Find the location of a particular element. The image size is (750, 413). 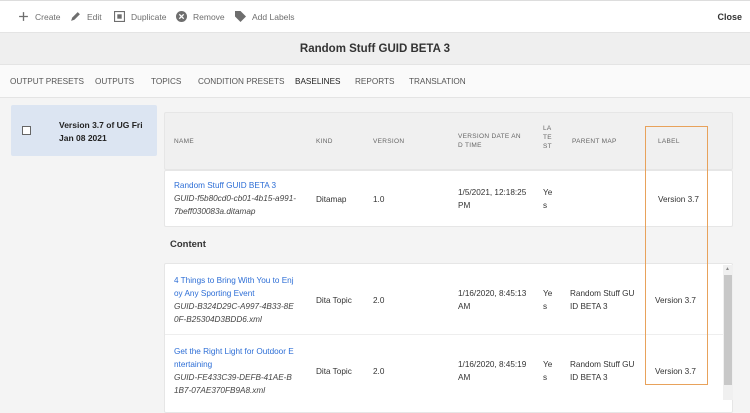

remove-label: Remove is located at coordinates (209, 16).